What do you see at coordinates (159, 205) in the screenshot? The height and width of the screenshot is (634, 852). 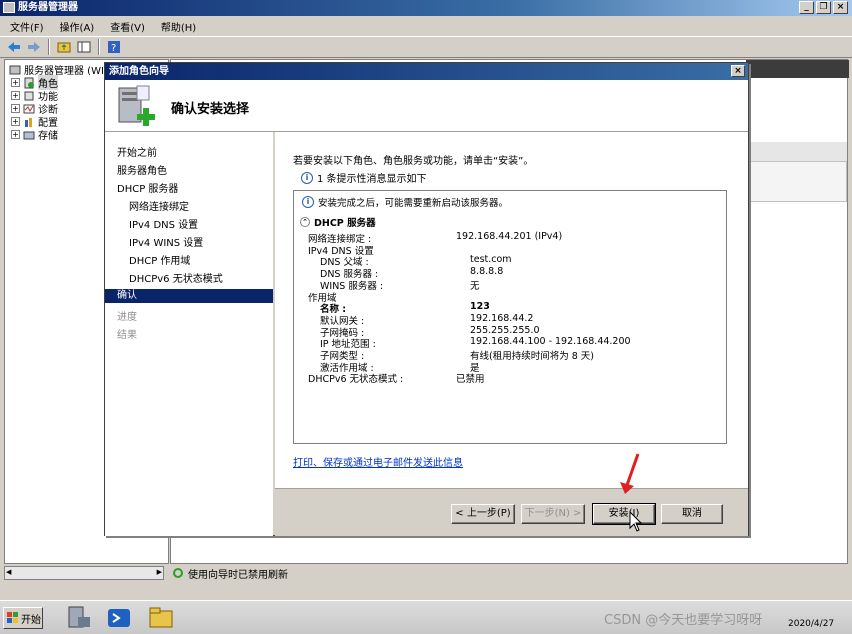 I see `step-network-binding: 网络连接绑定` at bounding box center [159, 205].